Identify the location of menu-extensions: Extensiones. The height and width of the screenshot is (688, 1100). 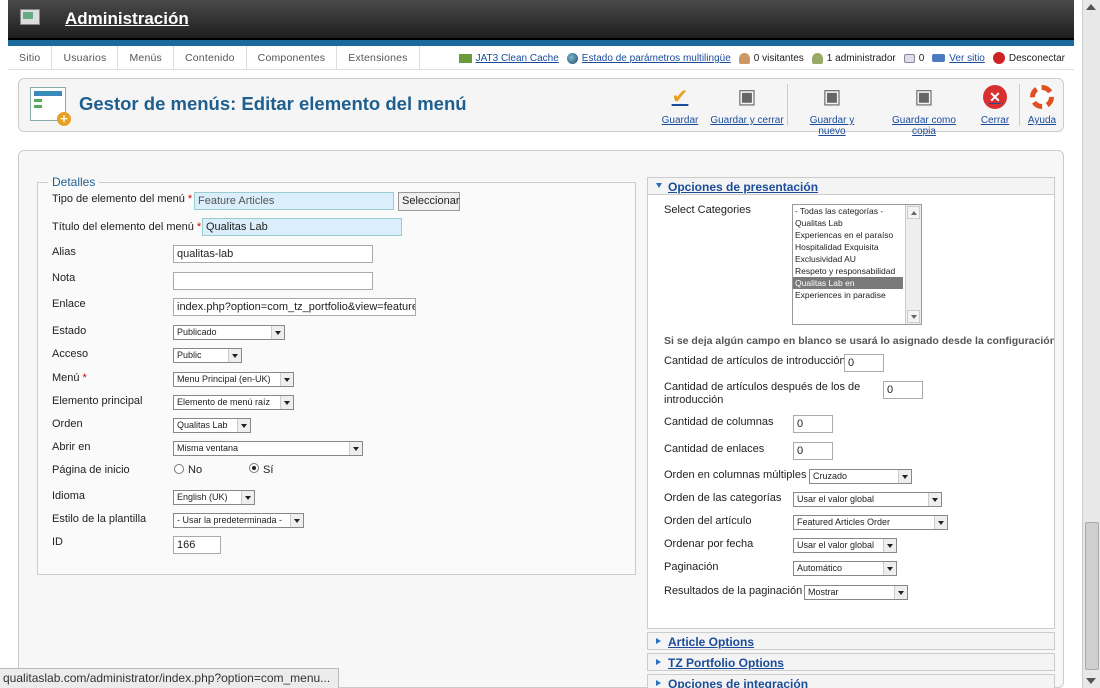
(378, 58).